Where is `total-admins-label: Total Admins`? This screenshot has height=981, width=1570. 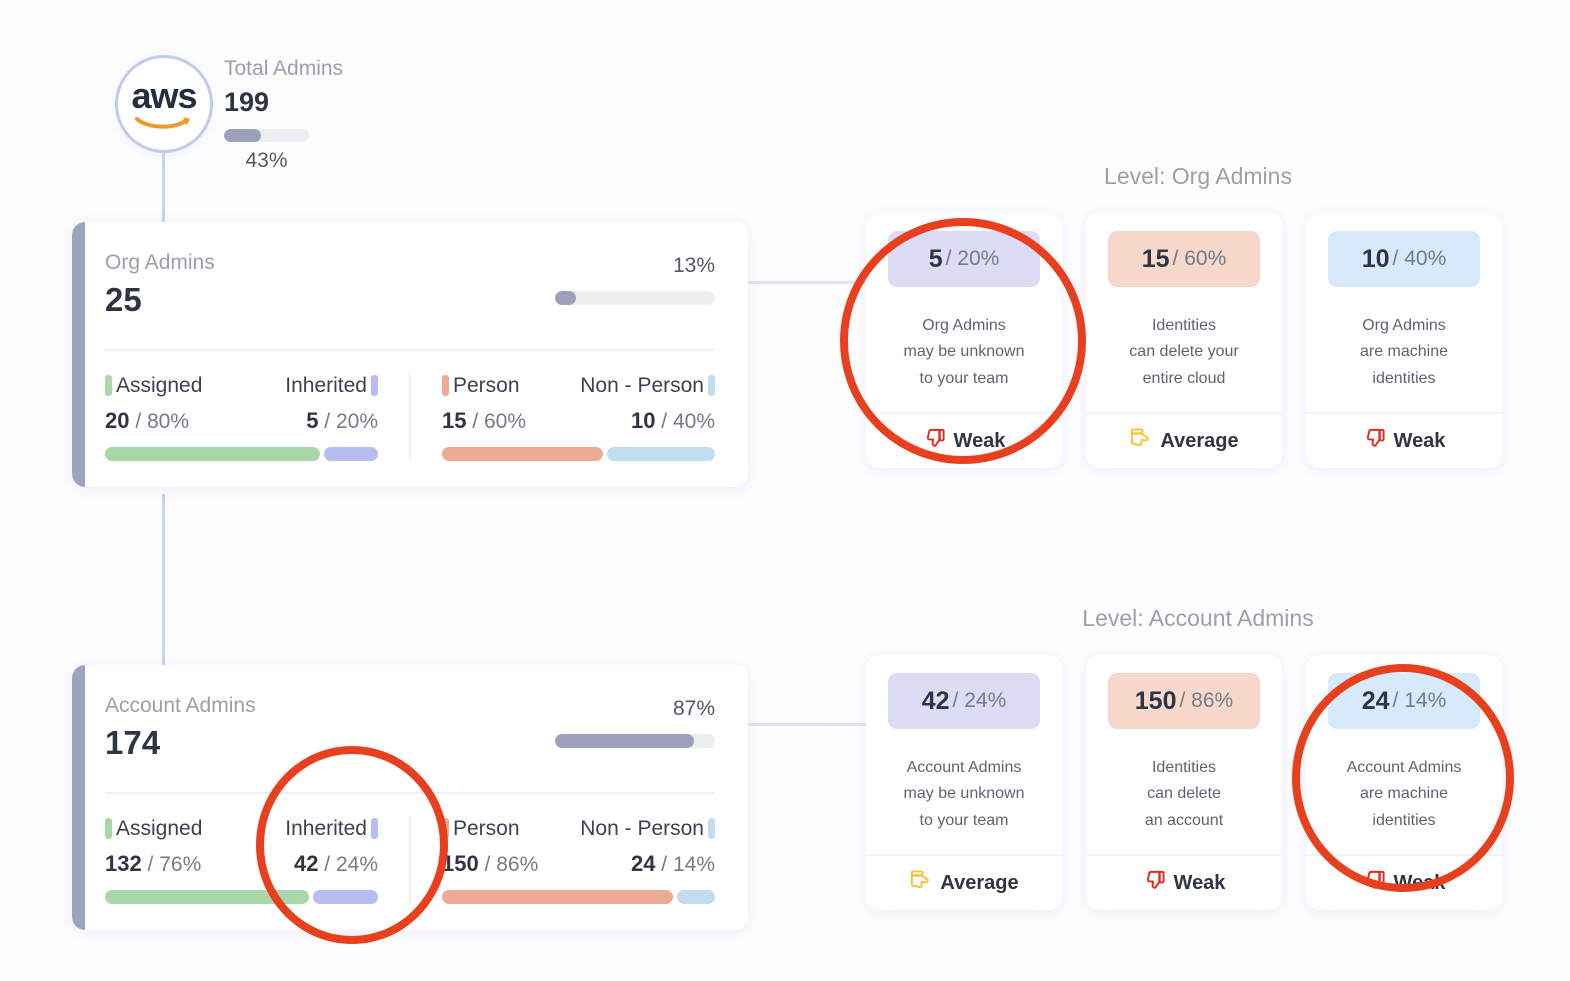
total-admins-label: Total Admins is located at coordinates (284, 68).